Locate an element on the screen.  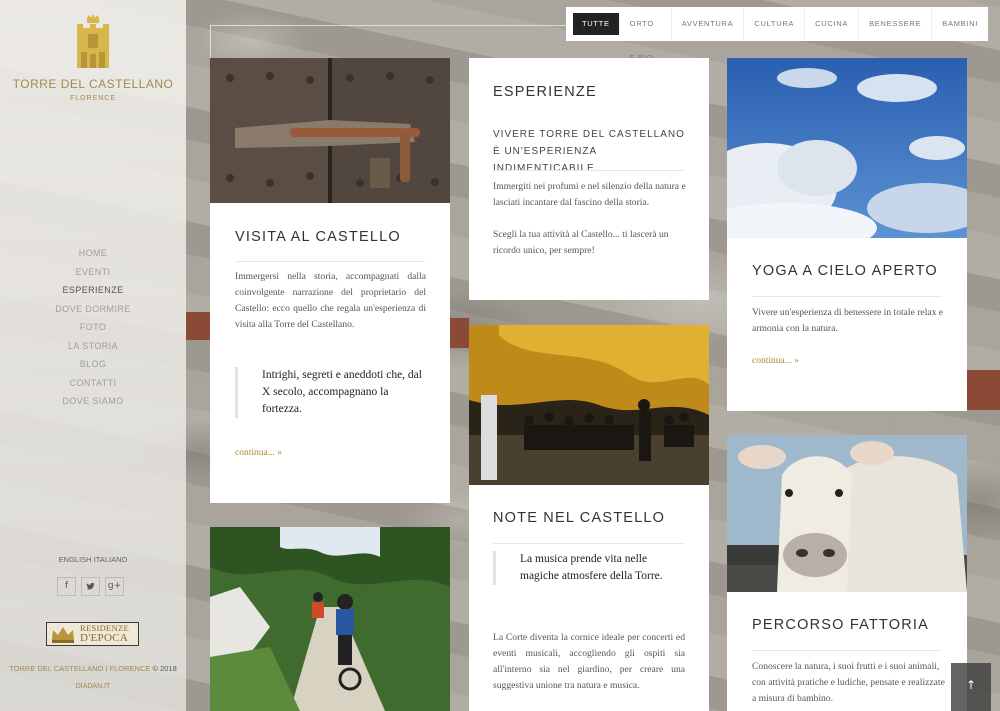
nav-item-foto: FOTO is located at coordinates (93, 327).